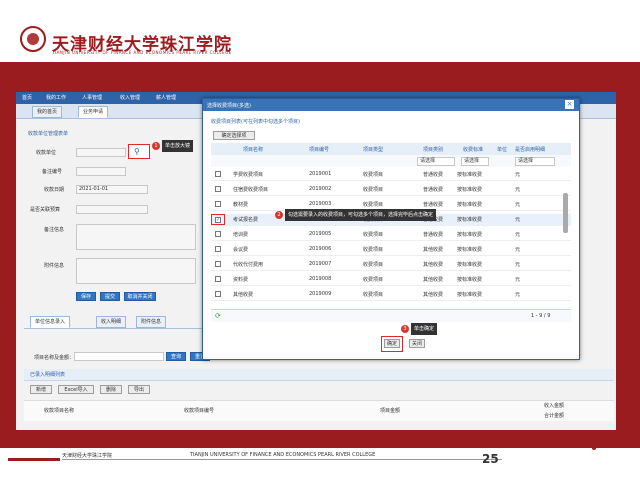 The width and height of the screenshot is (640, 480). Describe the element at coordinates (417, 343) in the screenshot. I see `cancel-button: 关闭` at that location.